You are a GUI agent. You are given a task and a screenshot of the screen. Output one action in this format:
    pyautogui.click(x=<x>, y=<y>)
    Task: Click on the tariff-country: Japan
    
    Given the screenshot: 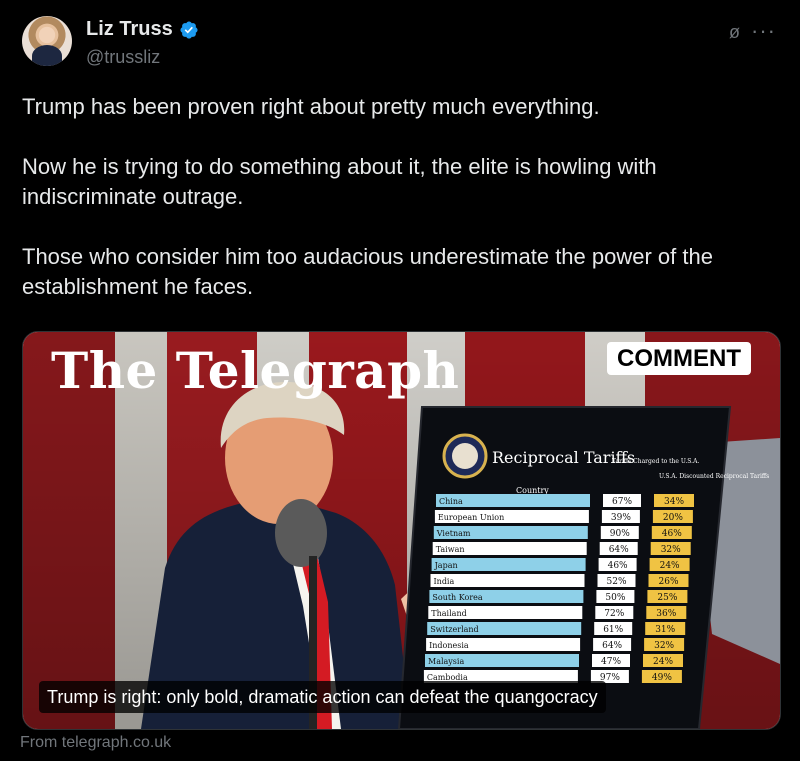 What is the action you would take?
    pyautogui.click(x=446, y=565)
    